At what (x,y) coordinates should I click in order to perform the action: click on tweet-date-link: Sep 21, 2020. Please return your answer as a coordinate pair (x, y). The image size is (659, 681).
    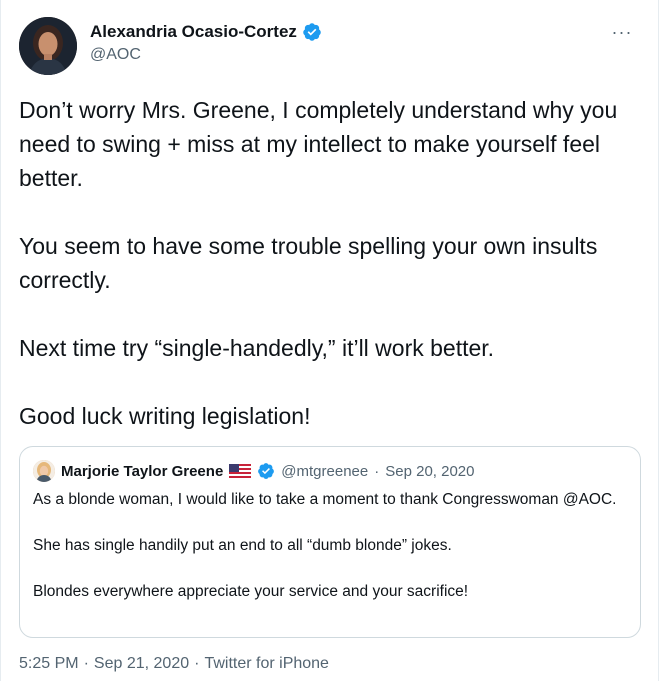
    Looking at the image, I should click on (141, 664).